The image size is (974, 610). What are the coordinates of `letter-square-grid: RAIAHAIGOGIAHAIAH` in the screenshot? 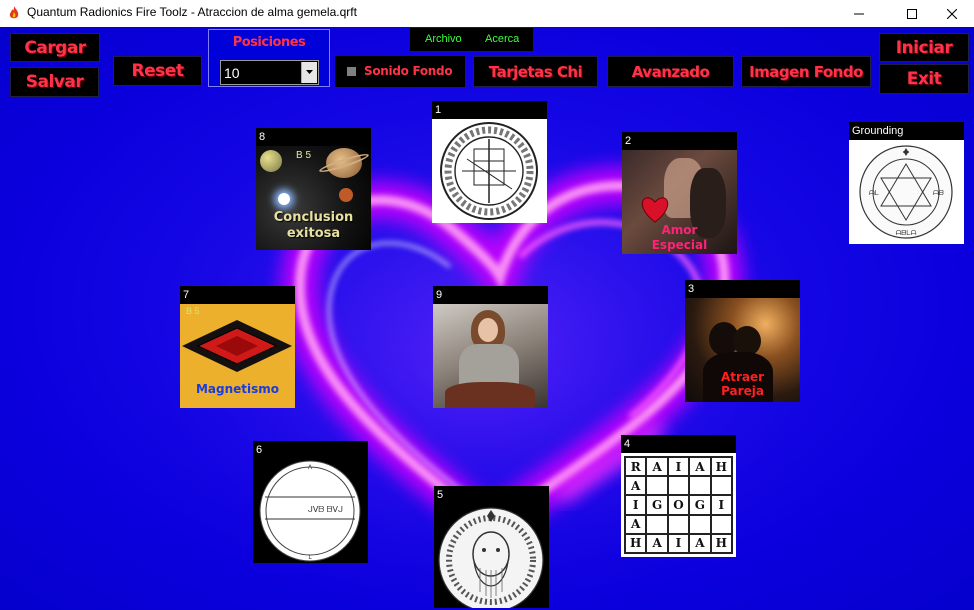 It's located at (678, 505).